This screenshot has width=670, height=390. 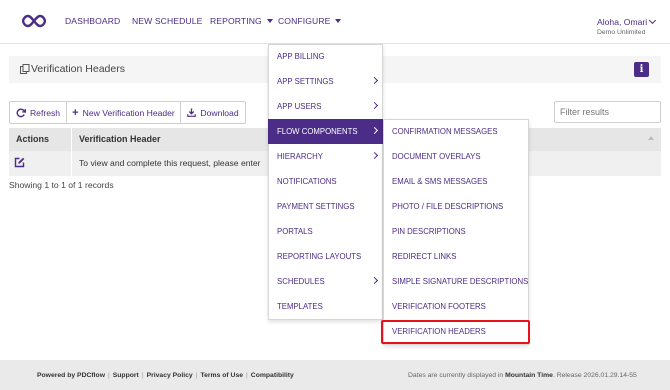 I want to click on footer-link-privacy: Privacy Policy, so click(x=170, y=375).